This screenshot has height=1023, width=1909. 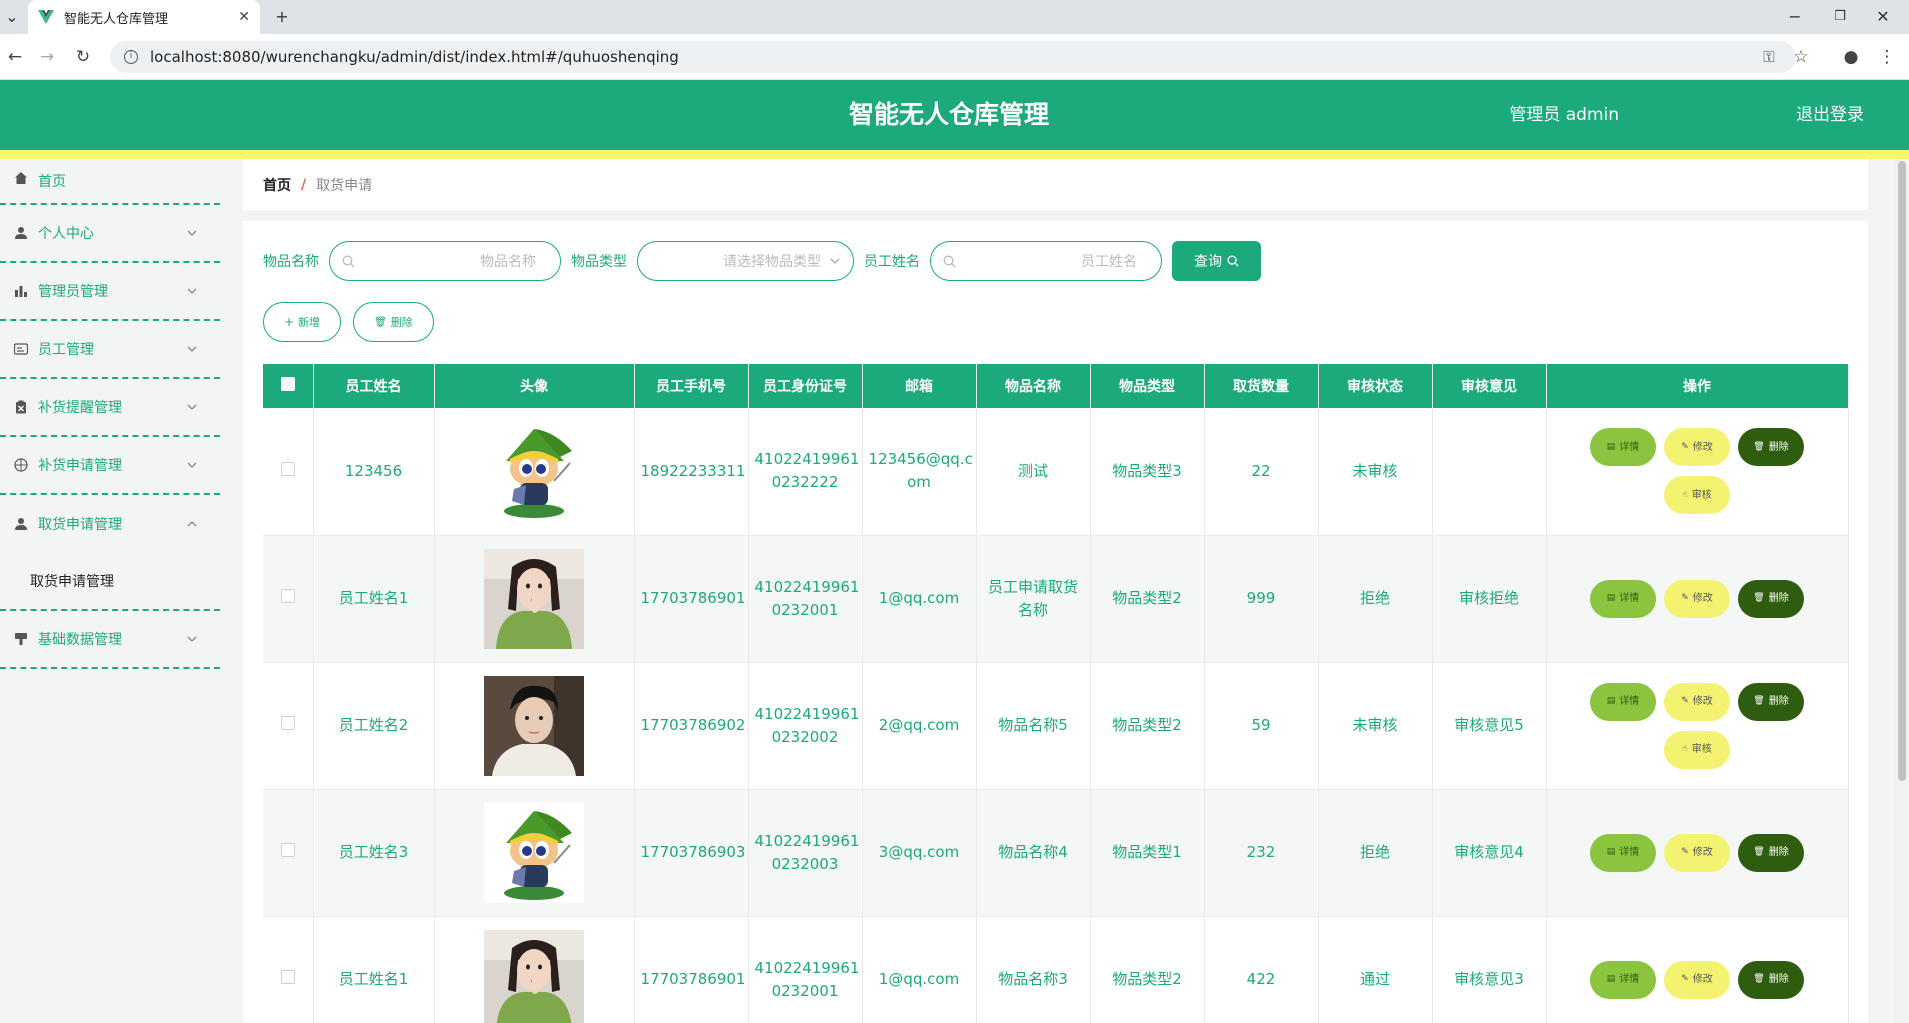 What do you see at coordinates (1851, 57) in the screenshot?
I see `profile-icon: ●` at bounding box center [1851, 57].